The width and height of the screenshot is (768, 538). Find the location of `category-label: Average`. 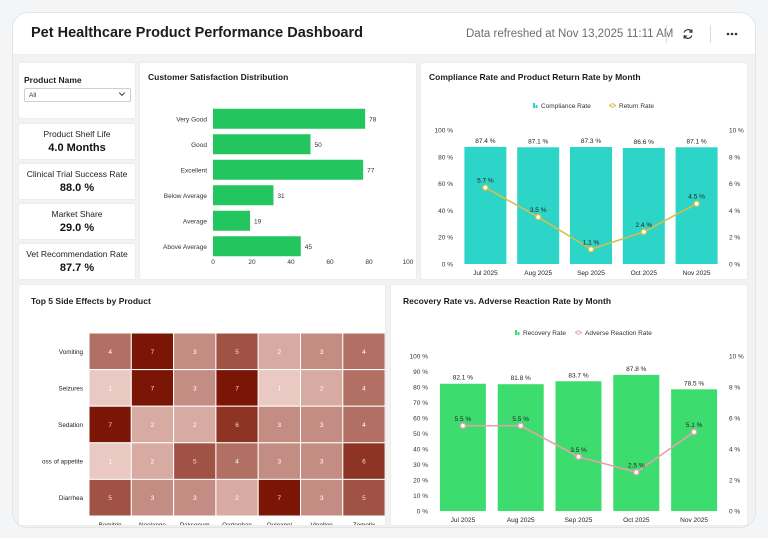

category-label: Average is located at coordinates (195, 221).